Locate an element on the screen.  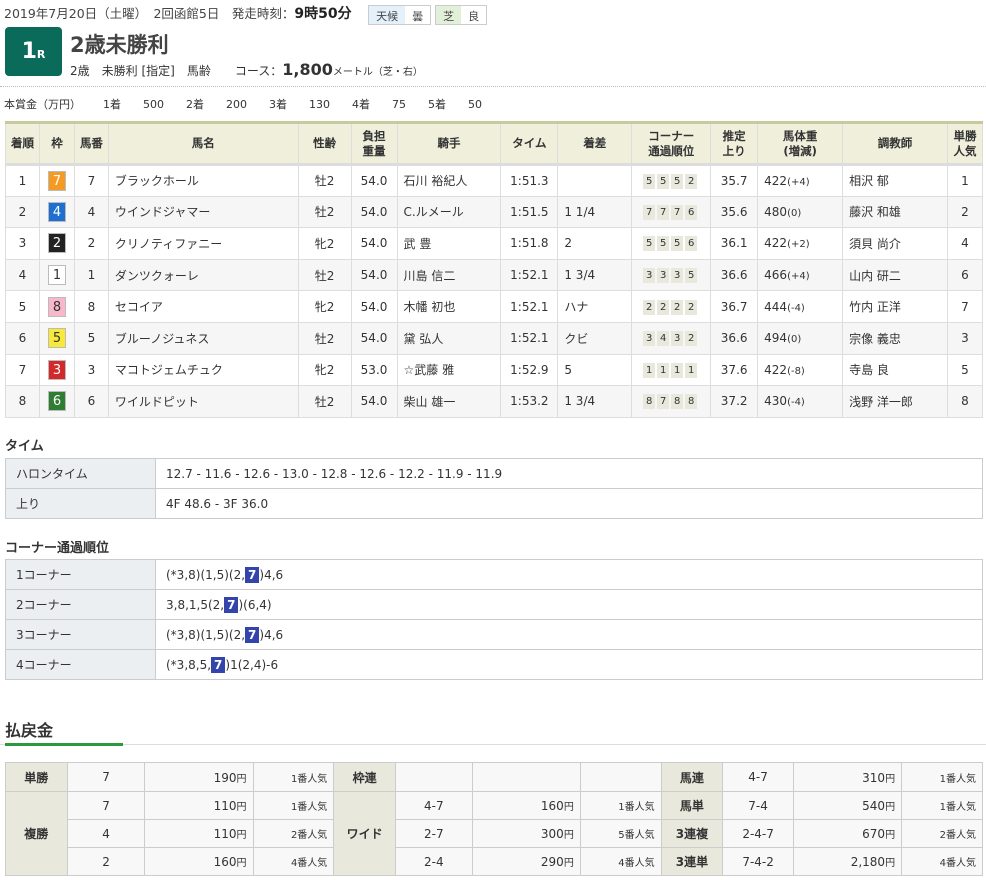
body-weight-diff: (-8) is located at coordinates (796, 371).